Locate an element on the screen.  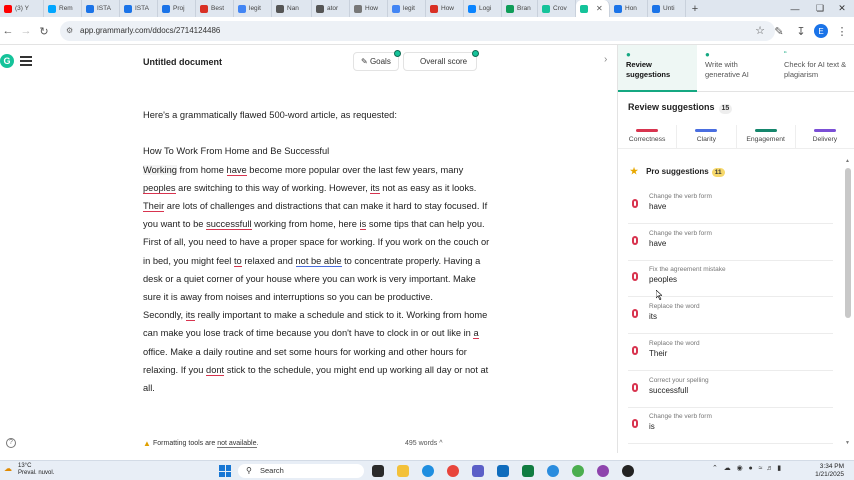
document-title: Untitled document is located at coordinates (182, 62).